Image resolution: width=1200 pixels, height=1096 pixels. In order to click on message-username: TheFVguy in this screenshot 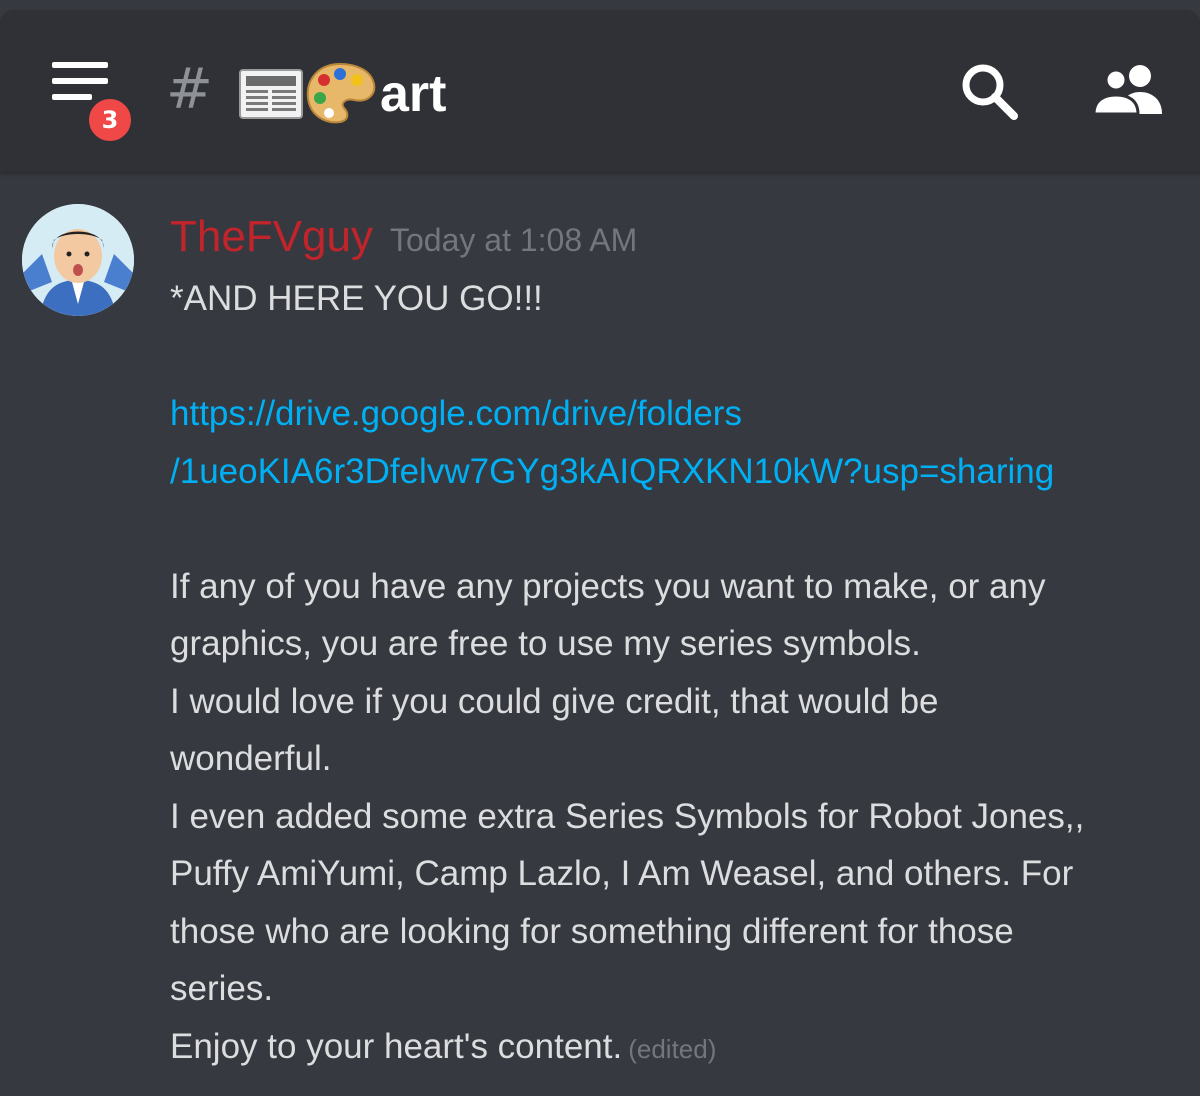, I will do `click(271, 237)`.